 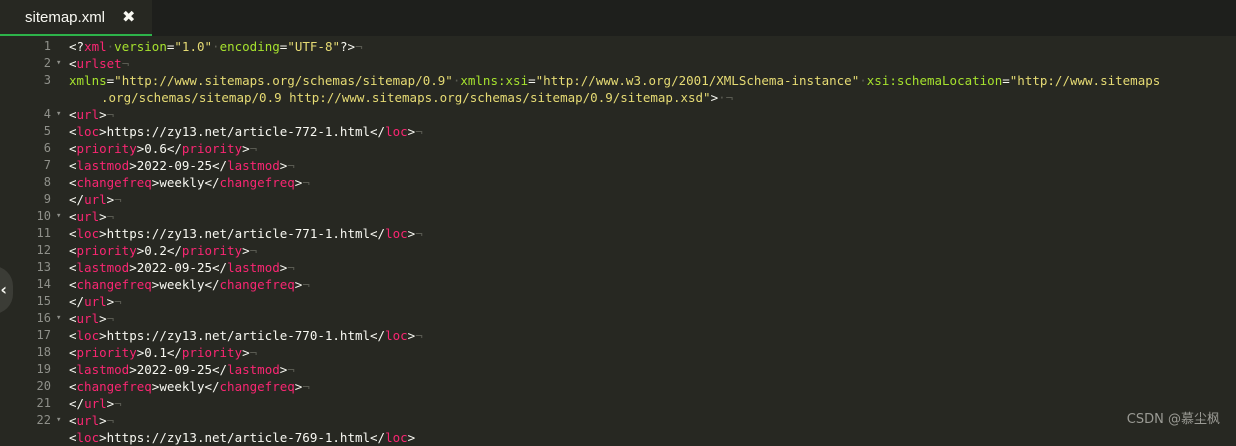 What do you see at coordinates (88, 233) in the screenshot?
I see `code-token: loc` at bounding box center [88, 233].